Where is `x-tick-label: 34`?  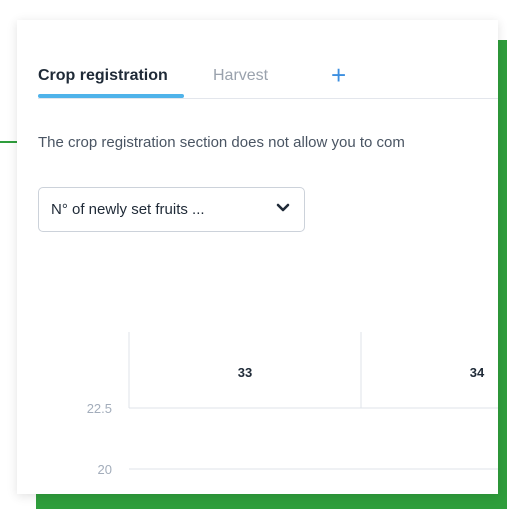 x-tick-label: 34 is located at coordinates (477, 372).